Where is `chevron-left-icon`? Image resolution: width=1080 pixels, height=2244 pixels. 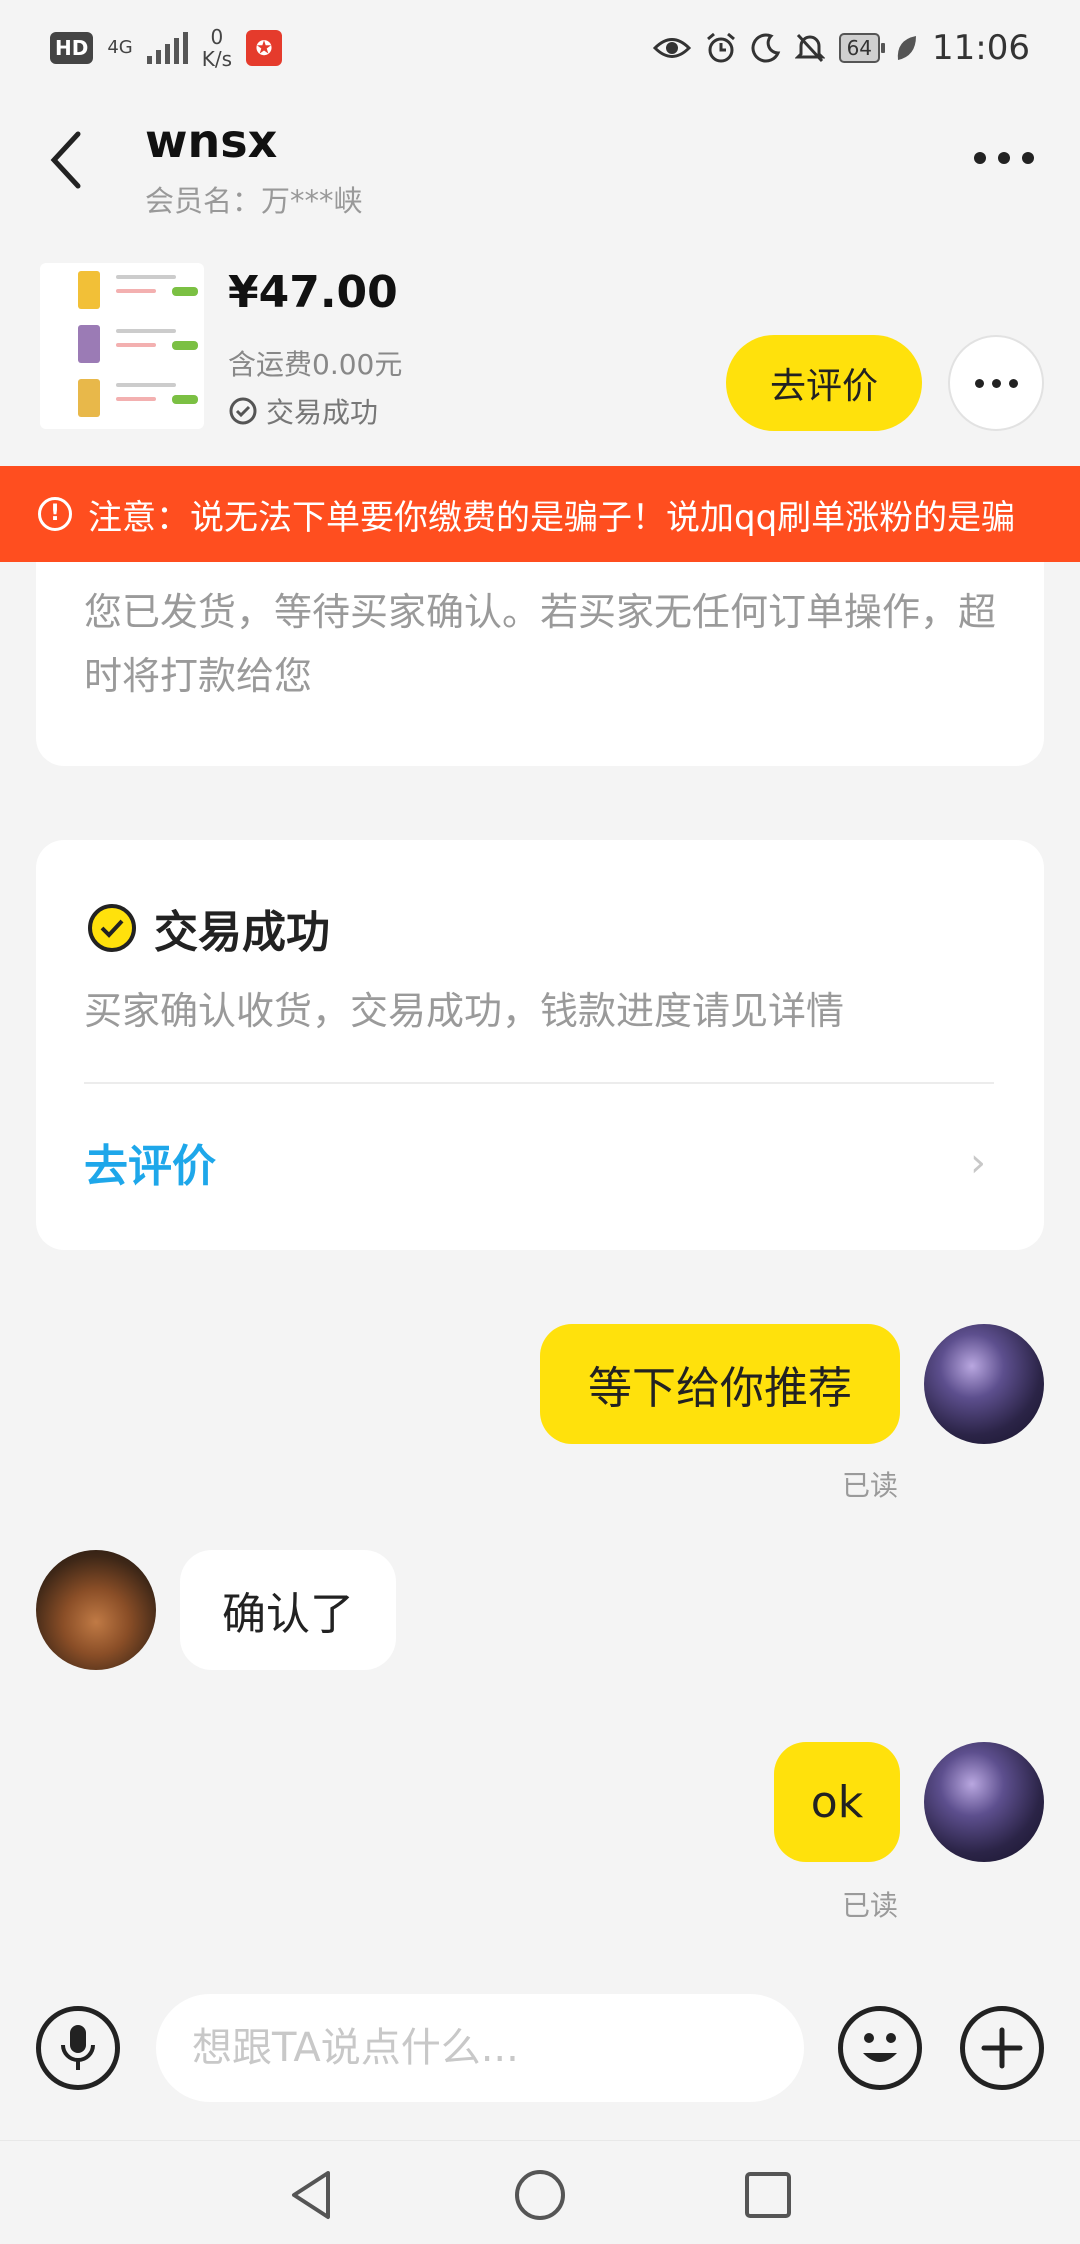 chevron-left-icon is located at coordinates (65, 160).